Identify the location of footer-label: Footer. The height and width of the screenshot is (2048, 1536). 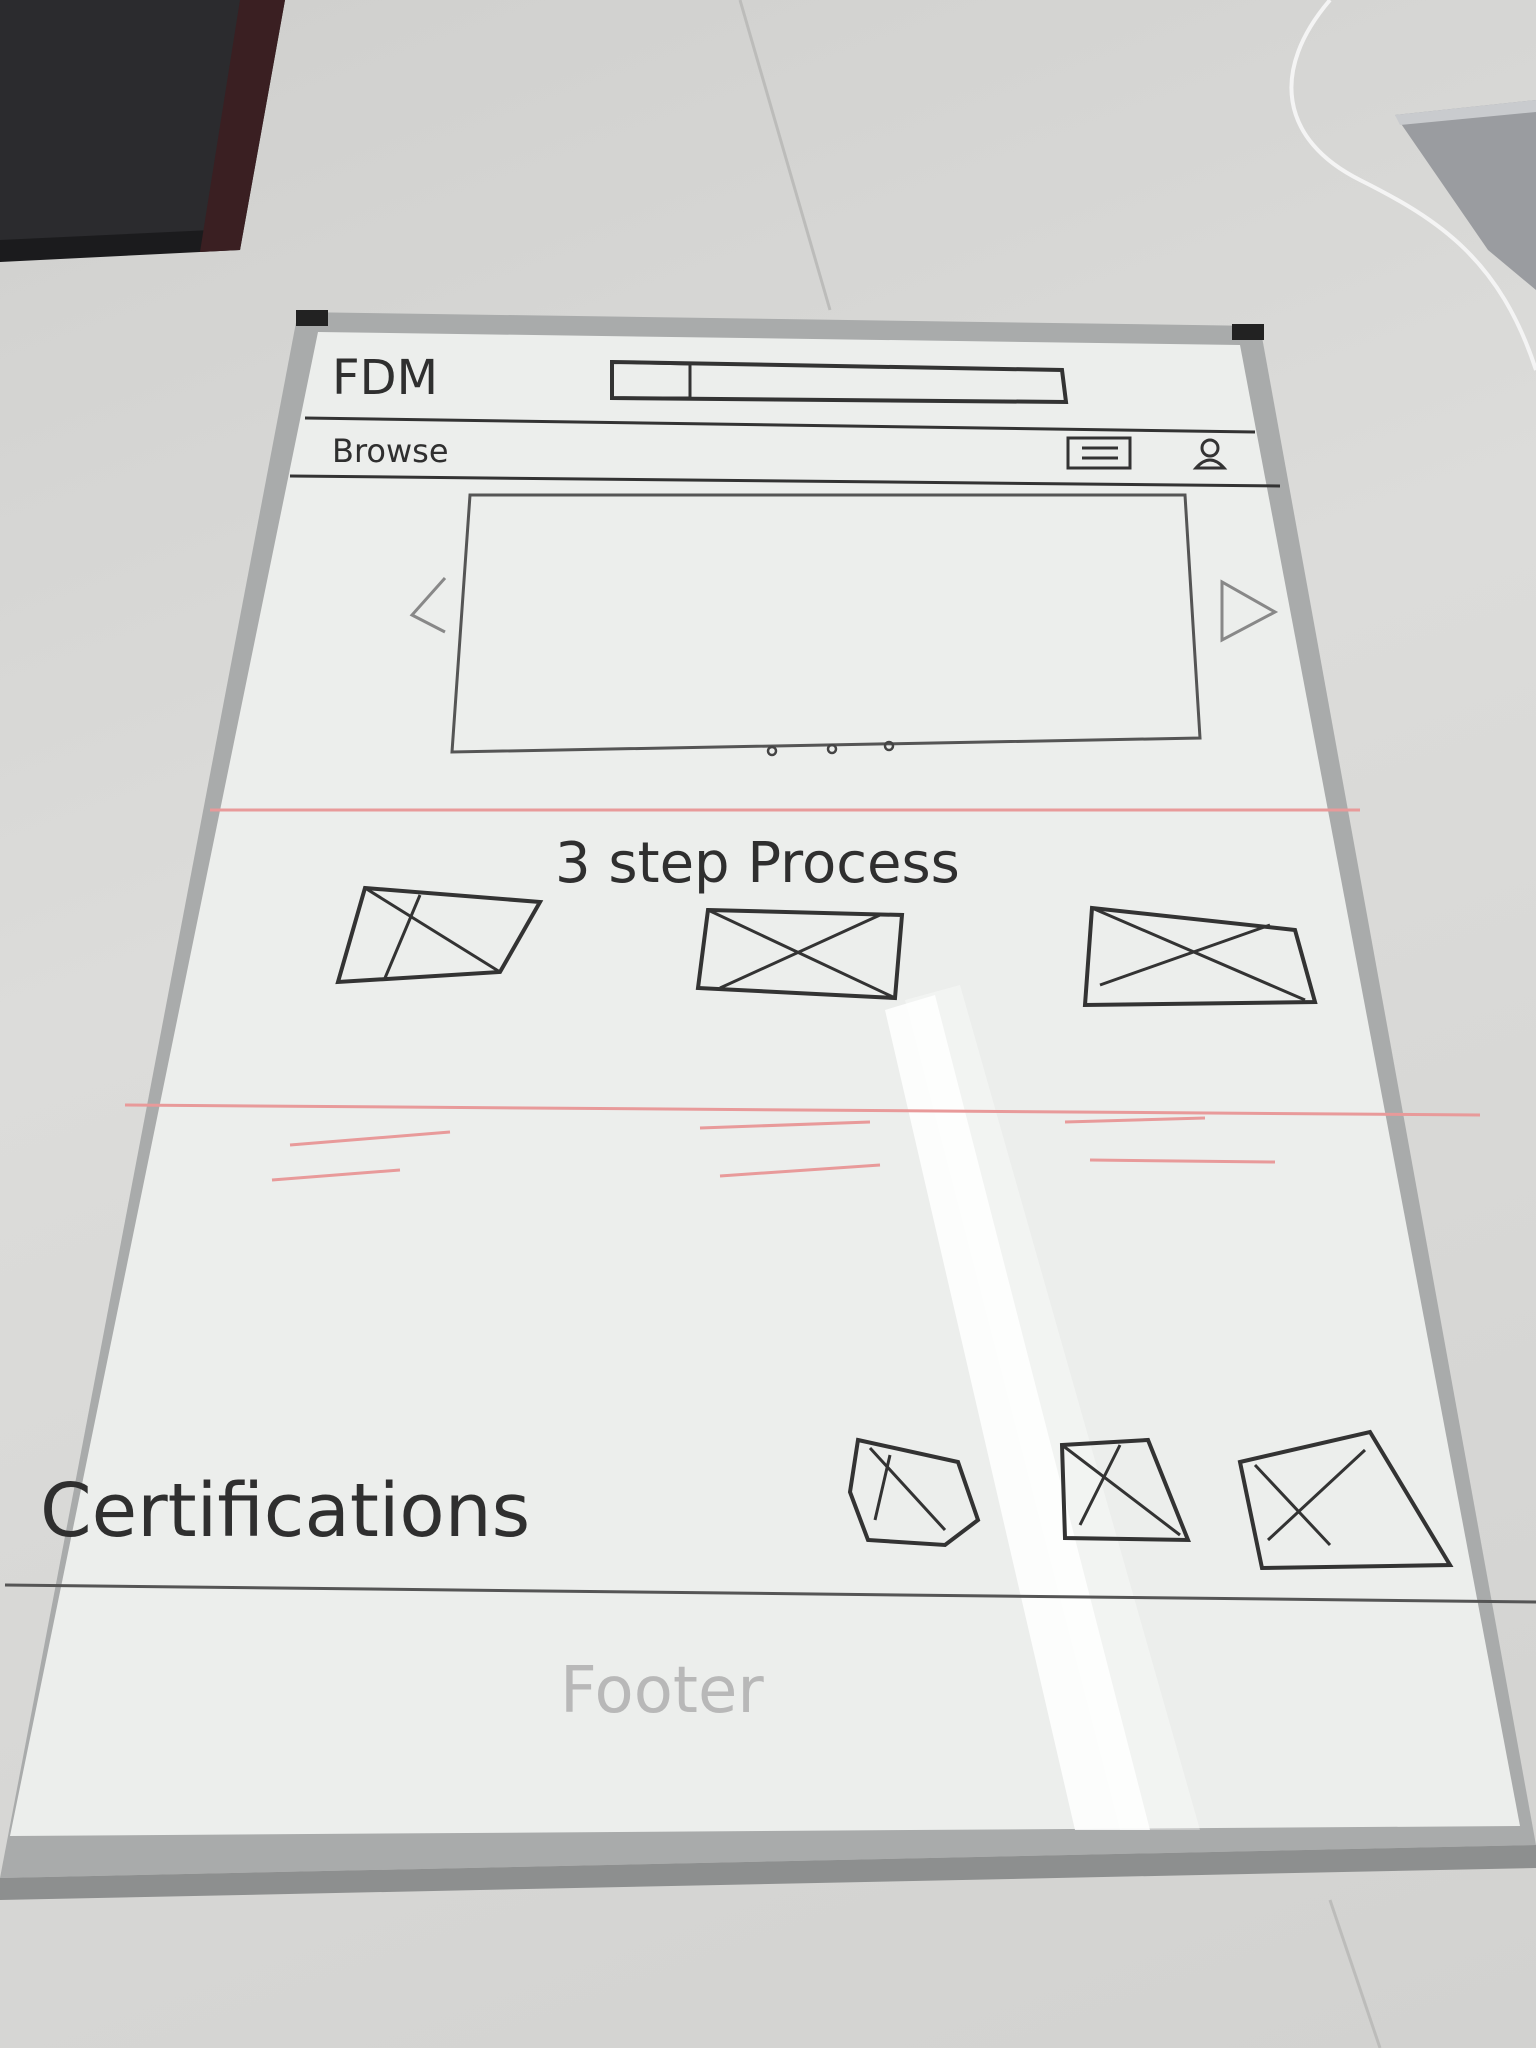
(662, 1691).